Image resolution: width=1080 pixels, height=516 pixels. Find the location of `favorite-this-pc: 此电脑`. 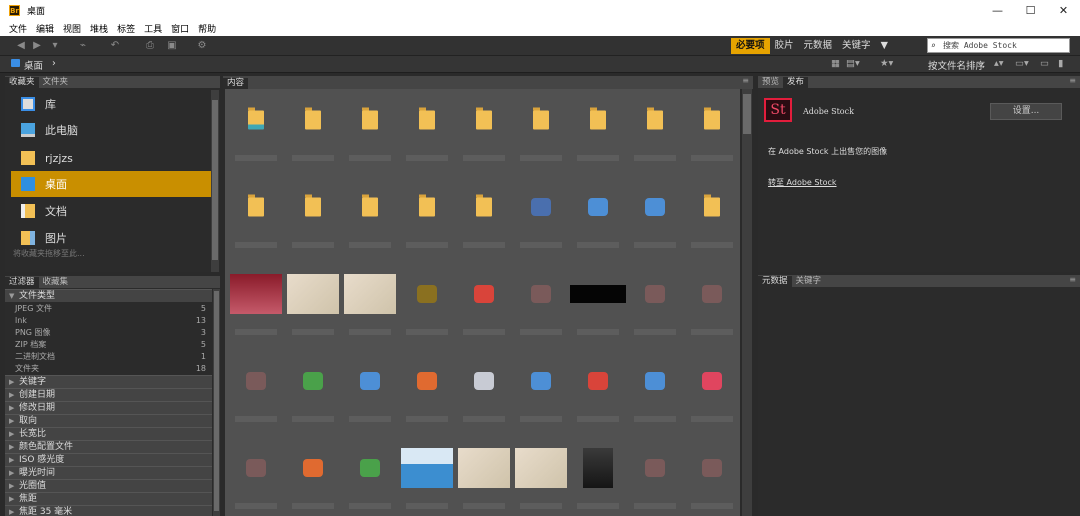

favorite-this-pc: 此电脑 is located at coordinates (112, 130).